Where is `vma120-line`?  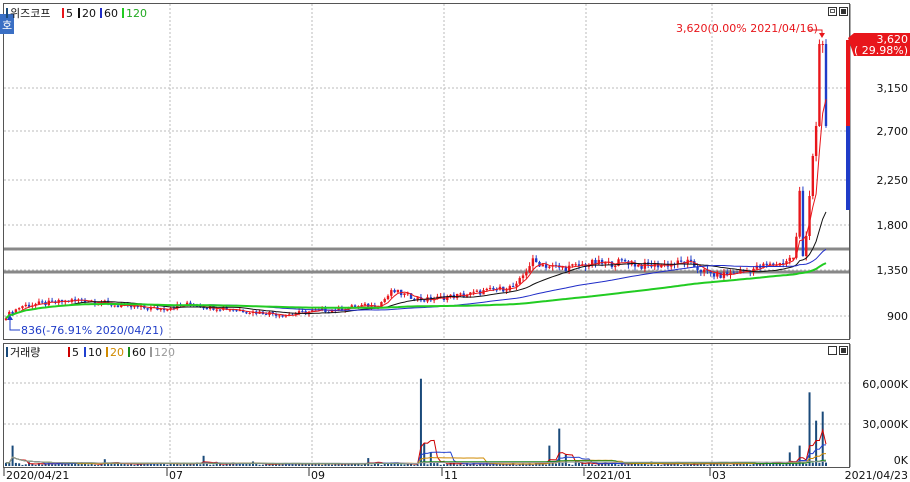
vma120-line is located at coordinates (416, 460).